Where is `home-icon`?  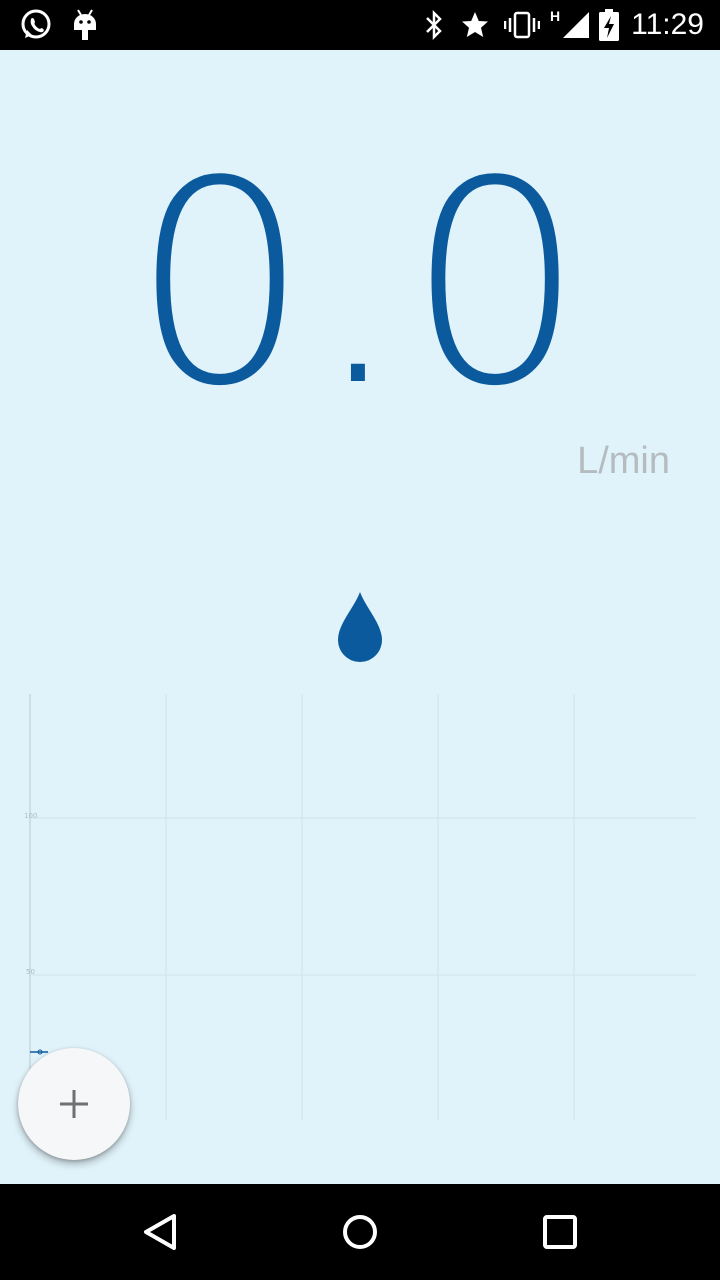 home-icon is located at coordinates (360, 1232).